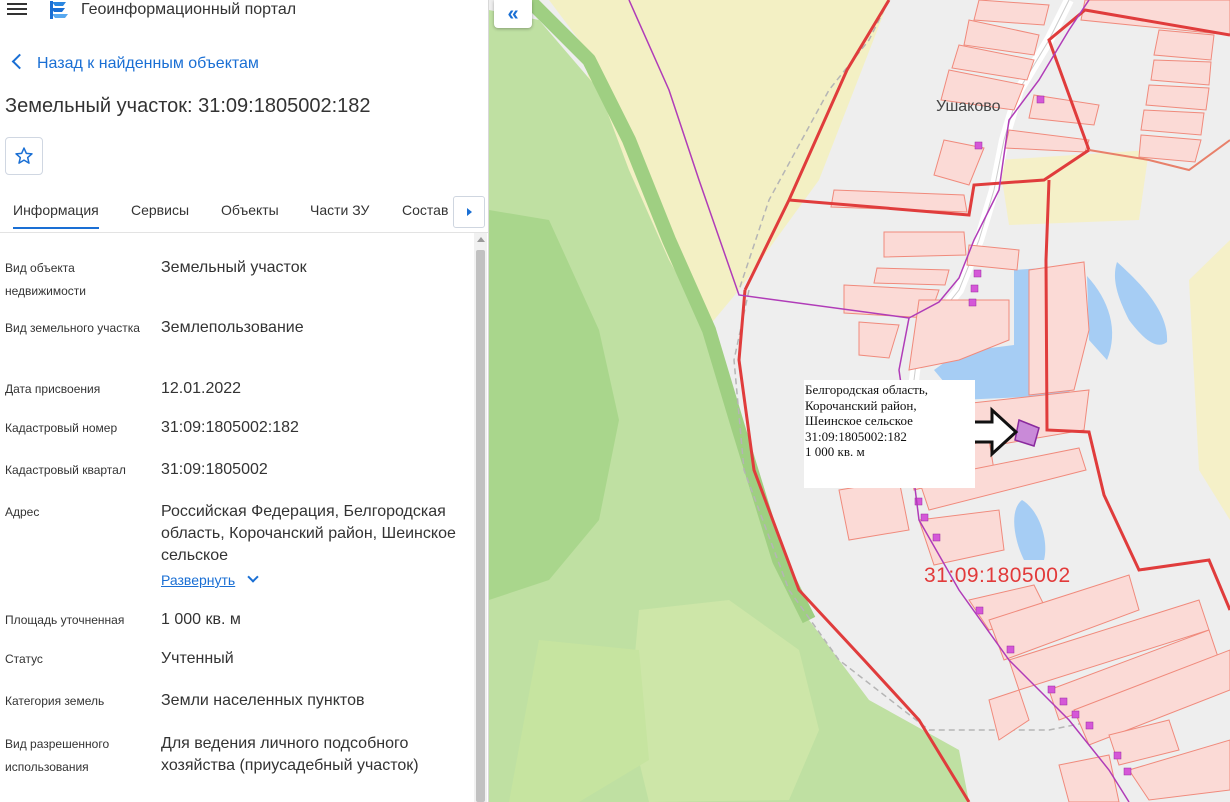 The width and height of the screenshot is (1230, 802). What do you see at coordinates (45, 279) in the screenshot?
I see `property-label: Вид объекта недвижимости` at bounding box center [45, 279].